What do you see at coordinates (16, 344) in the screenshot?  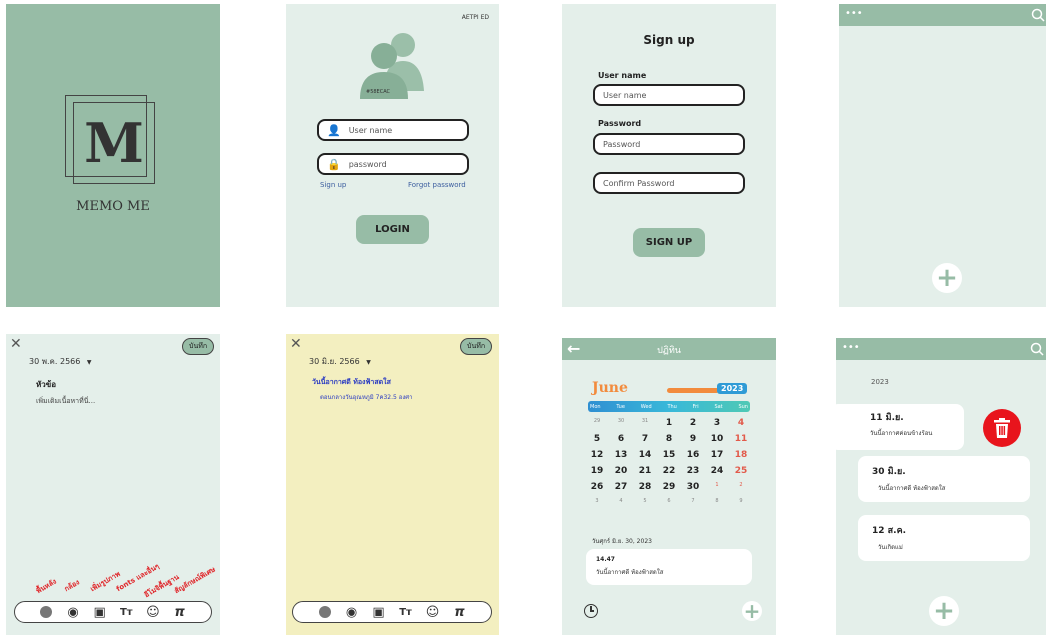 I see `close-icon: ✕` at bounding box center [16, 344].